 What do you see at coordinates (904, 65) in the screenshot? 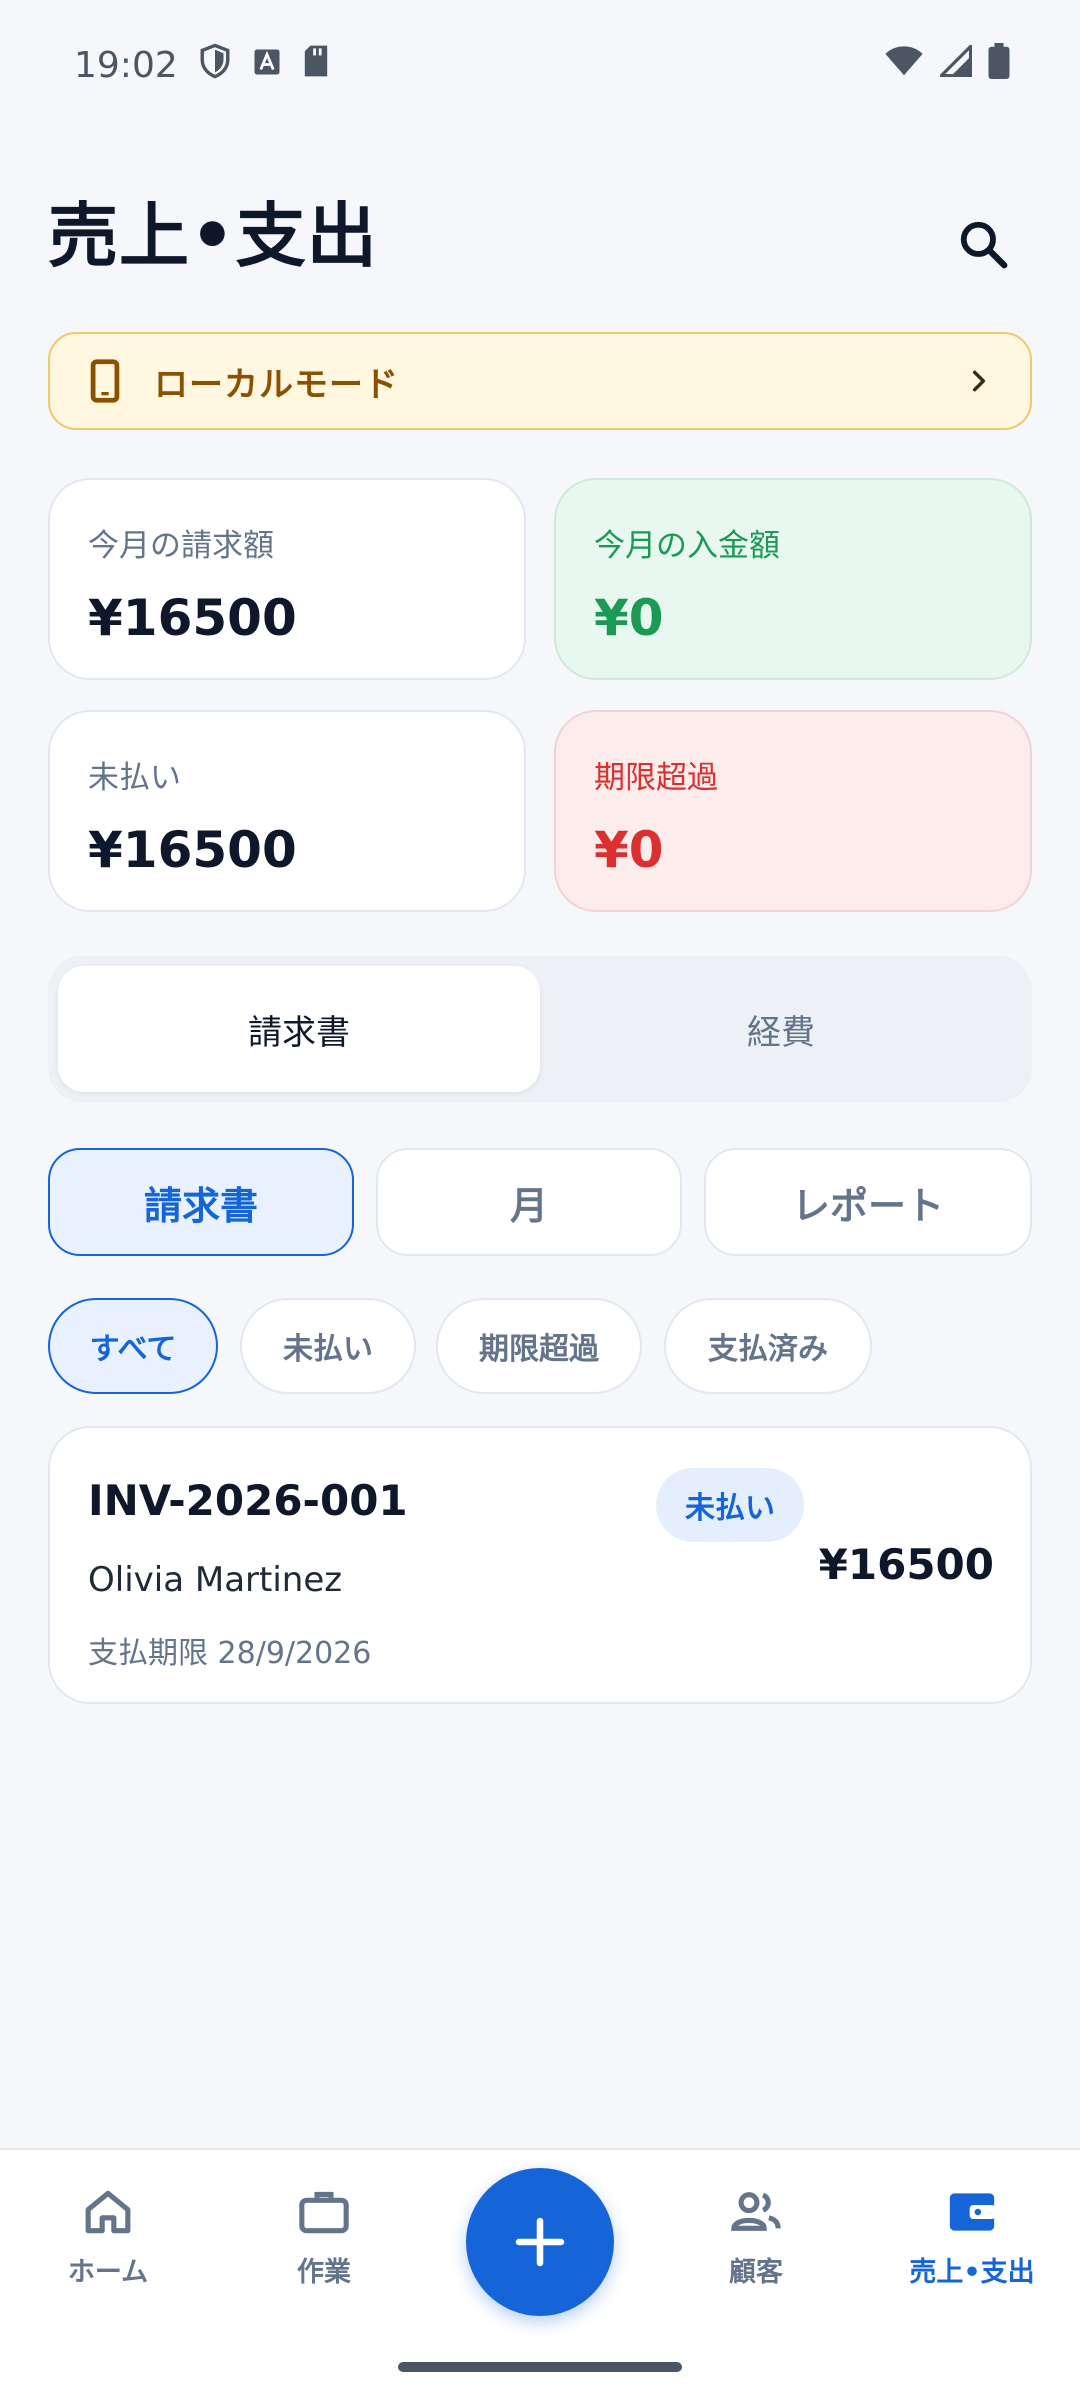
I see `wifi-icon` at bounding box center [904, 65].